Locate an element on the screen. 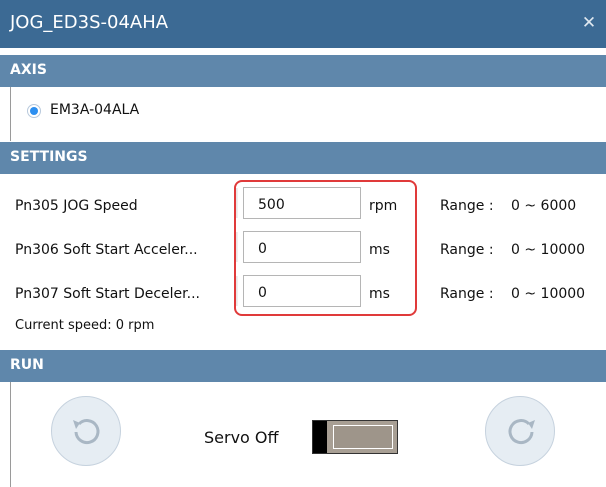 The height and width of the screenshot is (487, 606). param-label-pn305: Pn305 JOG Speed is located at coordinates (76, 206).